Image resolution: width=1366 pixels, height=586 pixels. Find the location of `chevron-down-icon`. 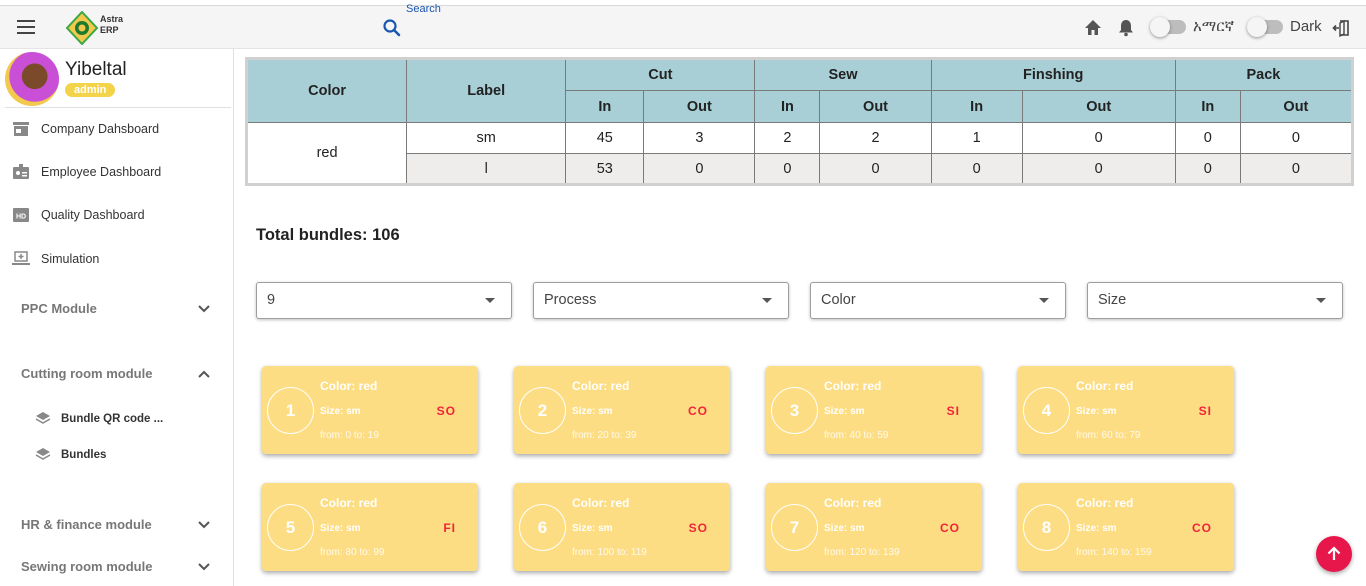

chevron-down-icon is located at coordinates (204, 308).